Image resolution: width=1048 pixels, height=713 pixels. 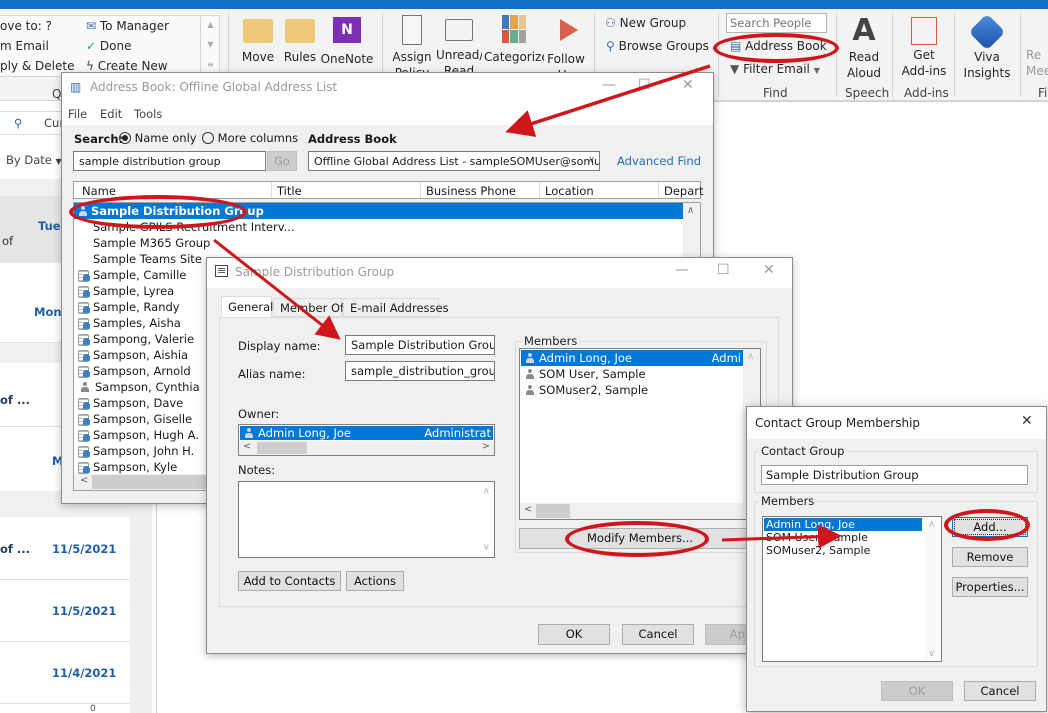 What do you see at coordinates (657, 46) in the screenshot?
I see `browse-groups-button: ⚲ Browse Groups` at bounding box center [657, 46].